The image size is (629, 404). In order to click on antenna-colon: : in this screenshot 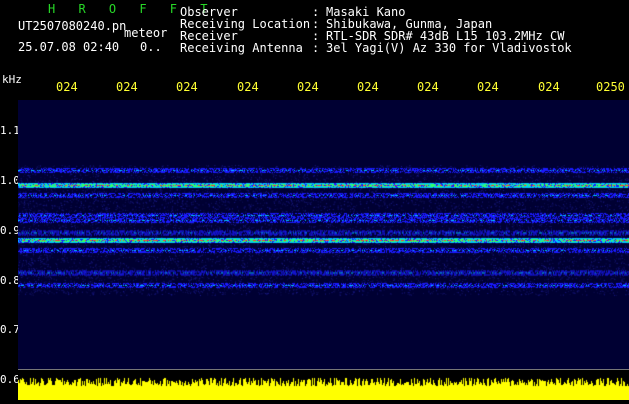, I will do `click(316, 48)`.